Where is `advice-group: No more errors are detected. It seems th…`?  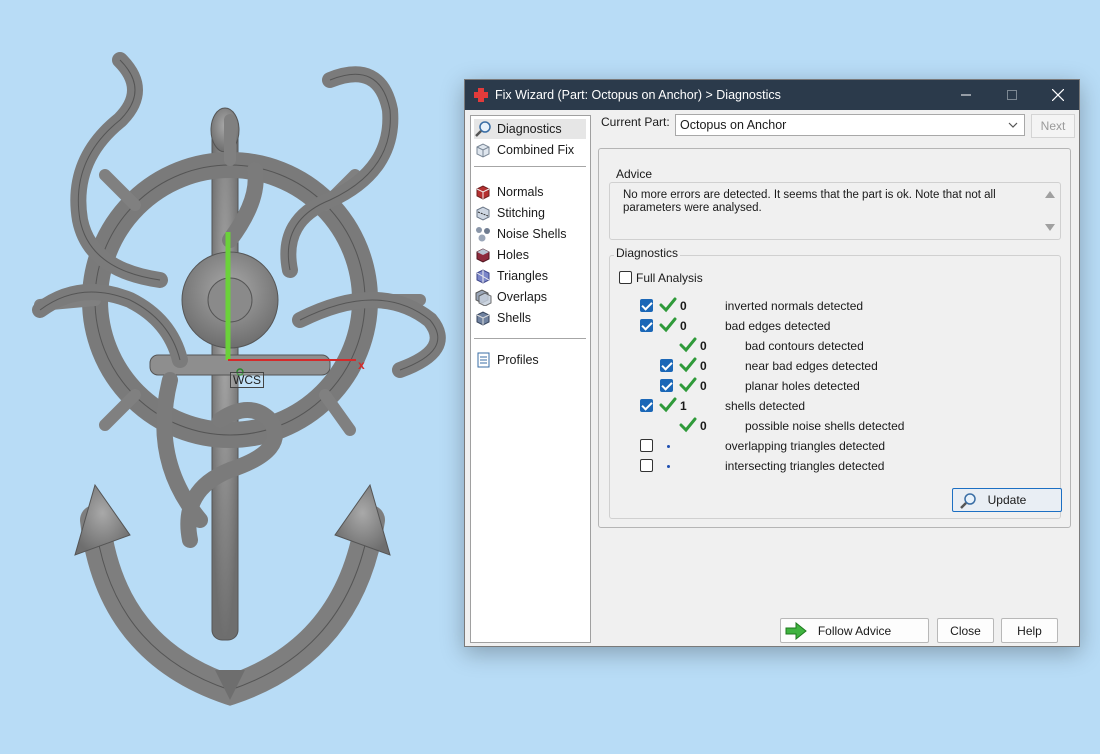 advice-group: No more errors are detected. It seems th… is located at coordinates (835, 211).